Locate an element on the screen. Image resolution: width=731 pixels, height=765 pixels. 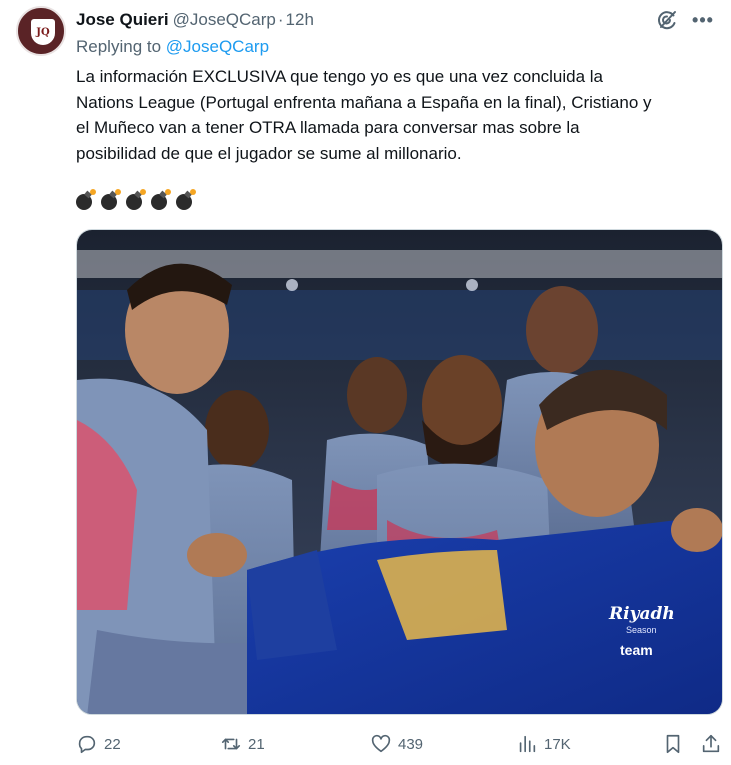
like-button: 439 is located at coordinates (396, 744).